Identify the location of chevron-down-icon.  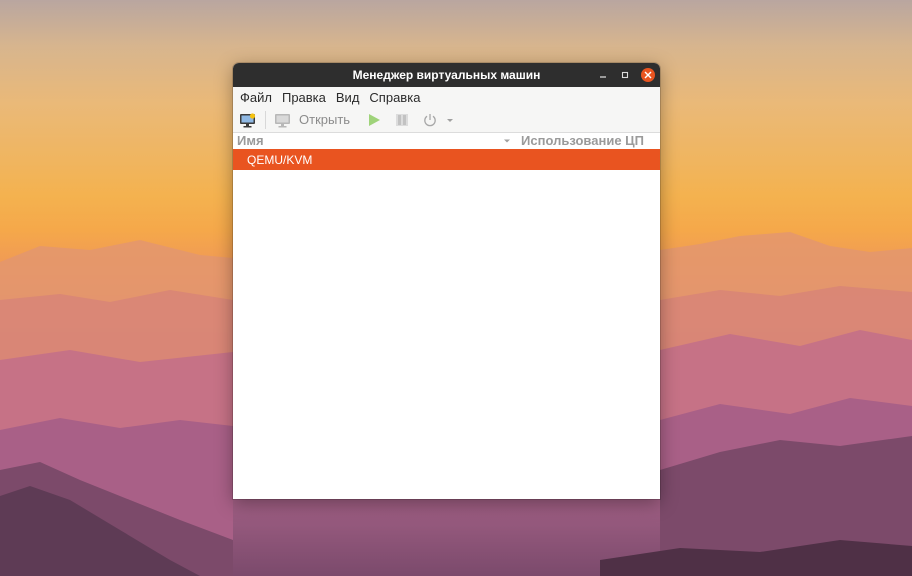
(450, 120).